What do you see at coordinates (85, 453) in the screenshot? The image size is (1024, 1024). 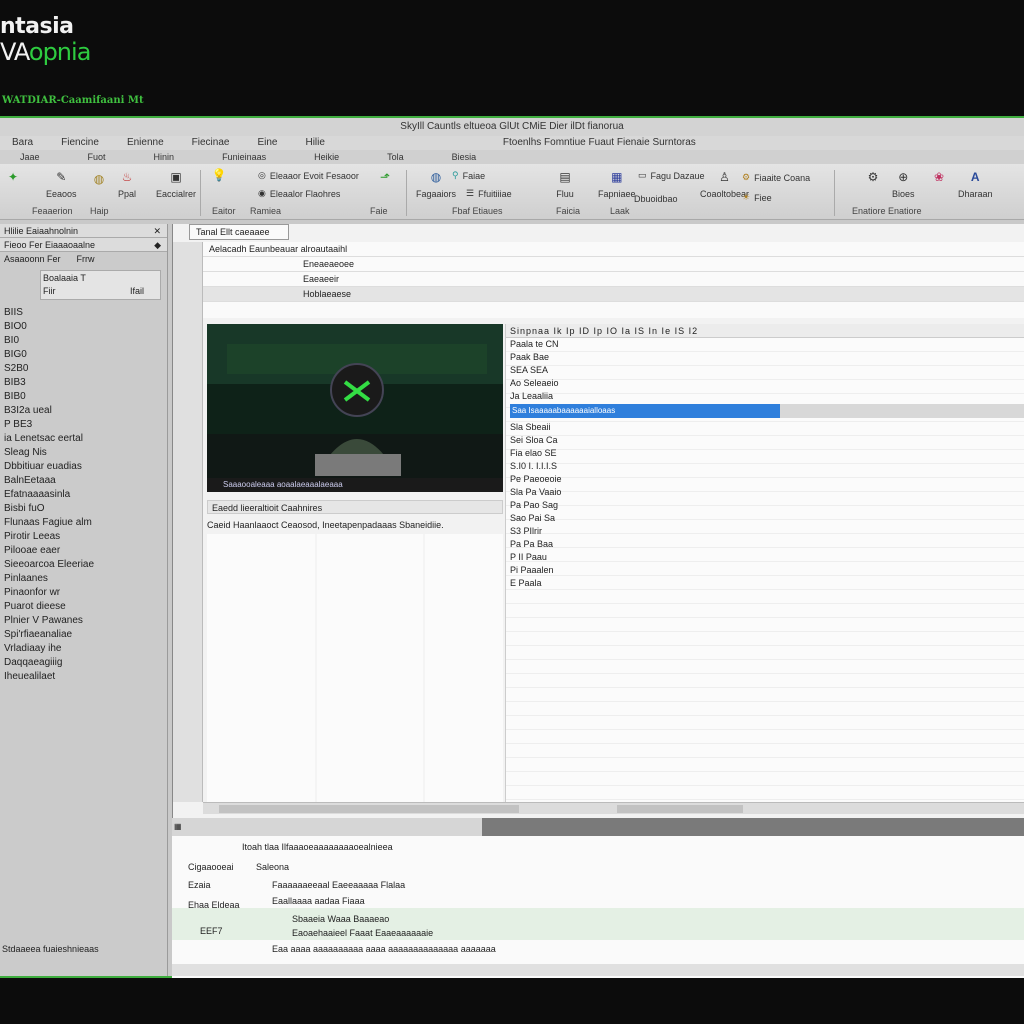 I see `list-item: Sleag Nis` at bounding box center [85, 453].